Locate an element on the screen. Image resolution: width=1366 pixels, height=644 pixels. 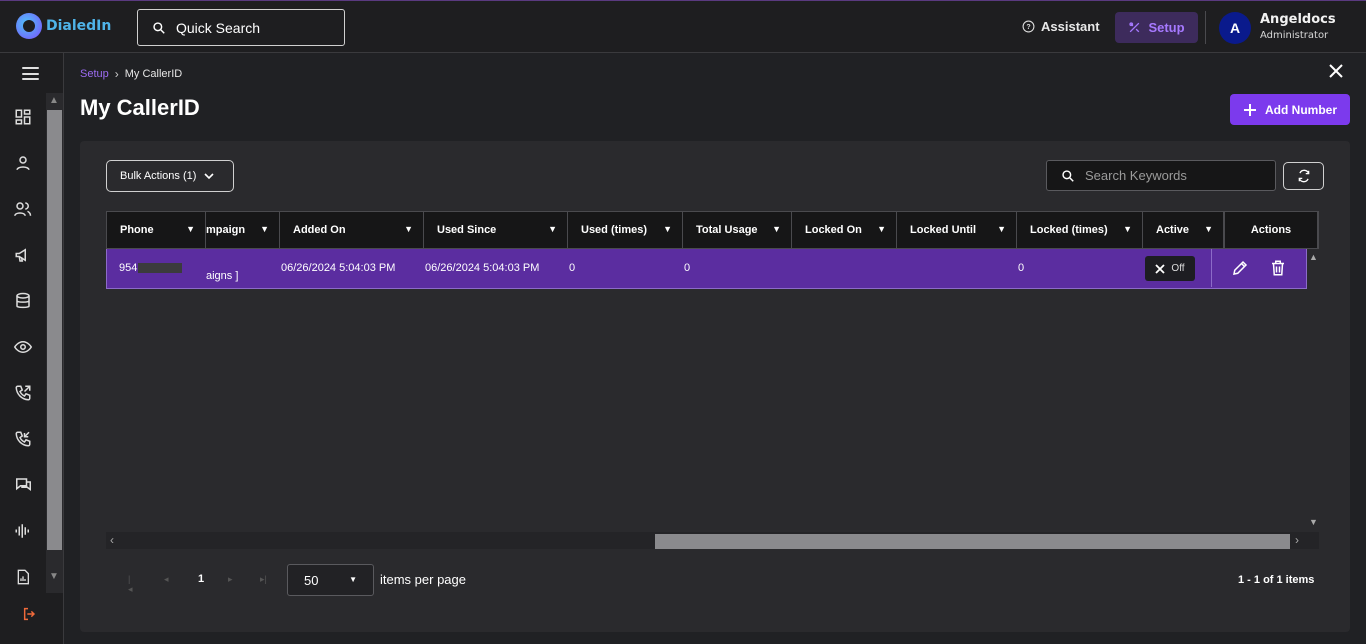
users-icon is located at coordinates (23, 209).